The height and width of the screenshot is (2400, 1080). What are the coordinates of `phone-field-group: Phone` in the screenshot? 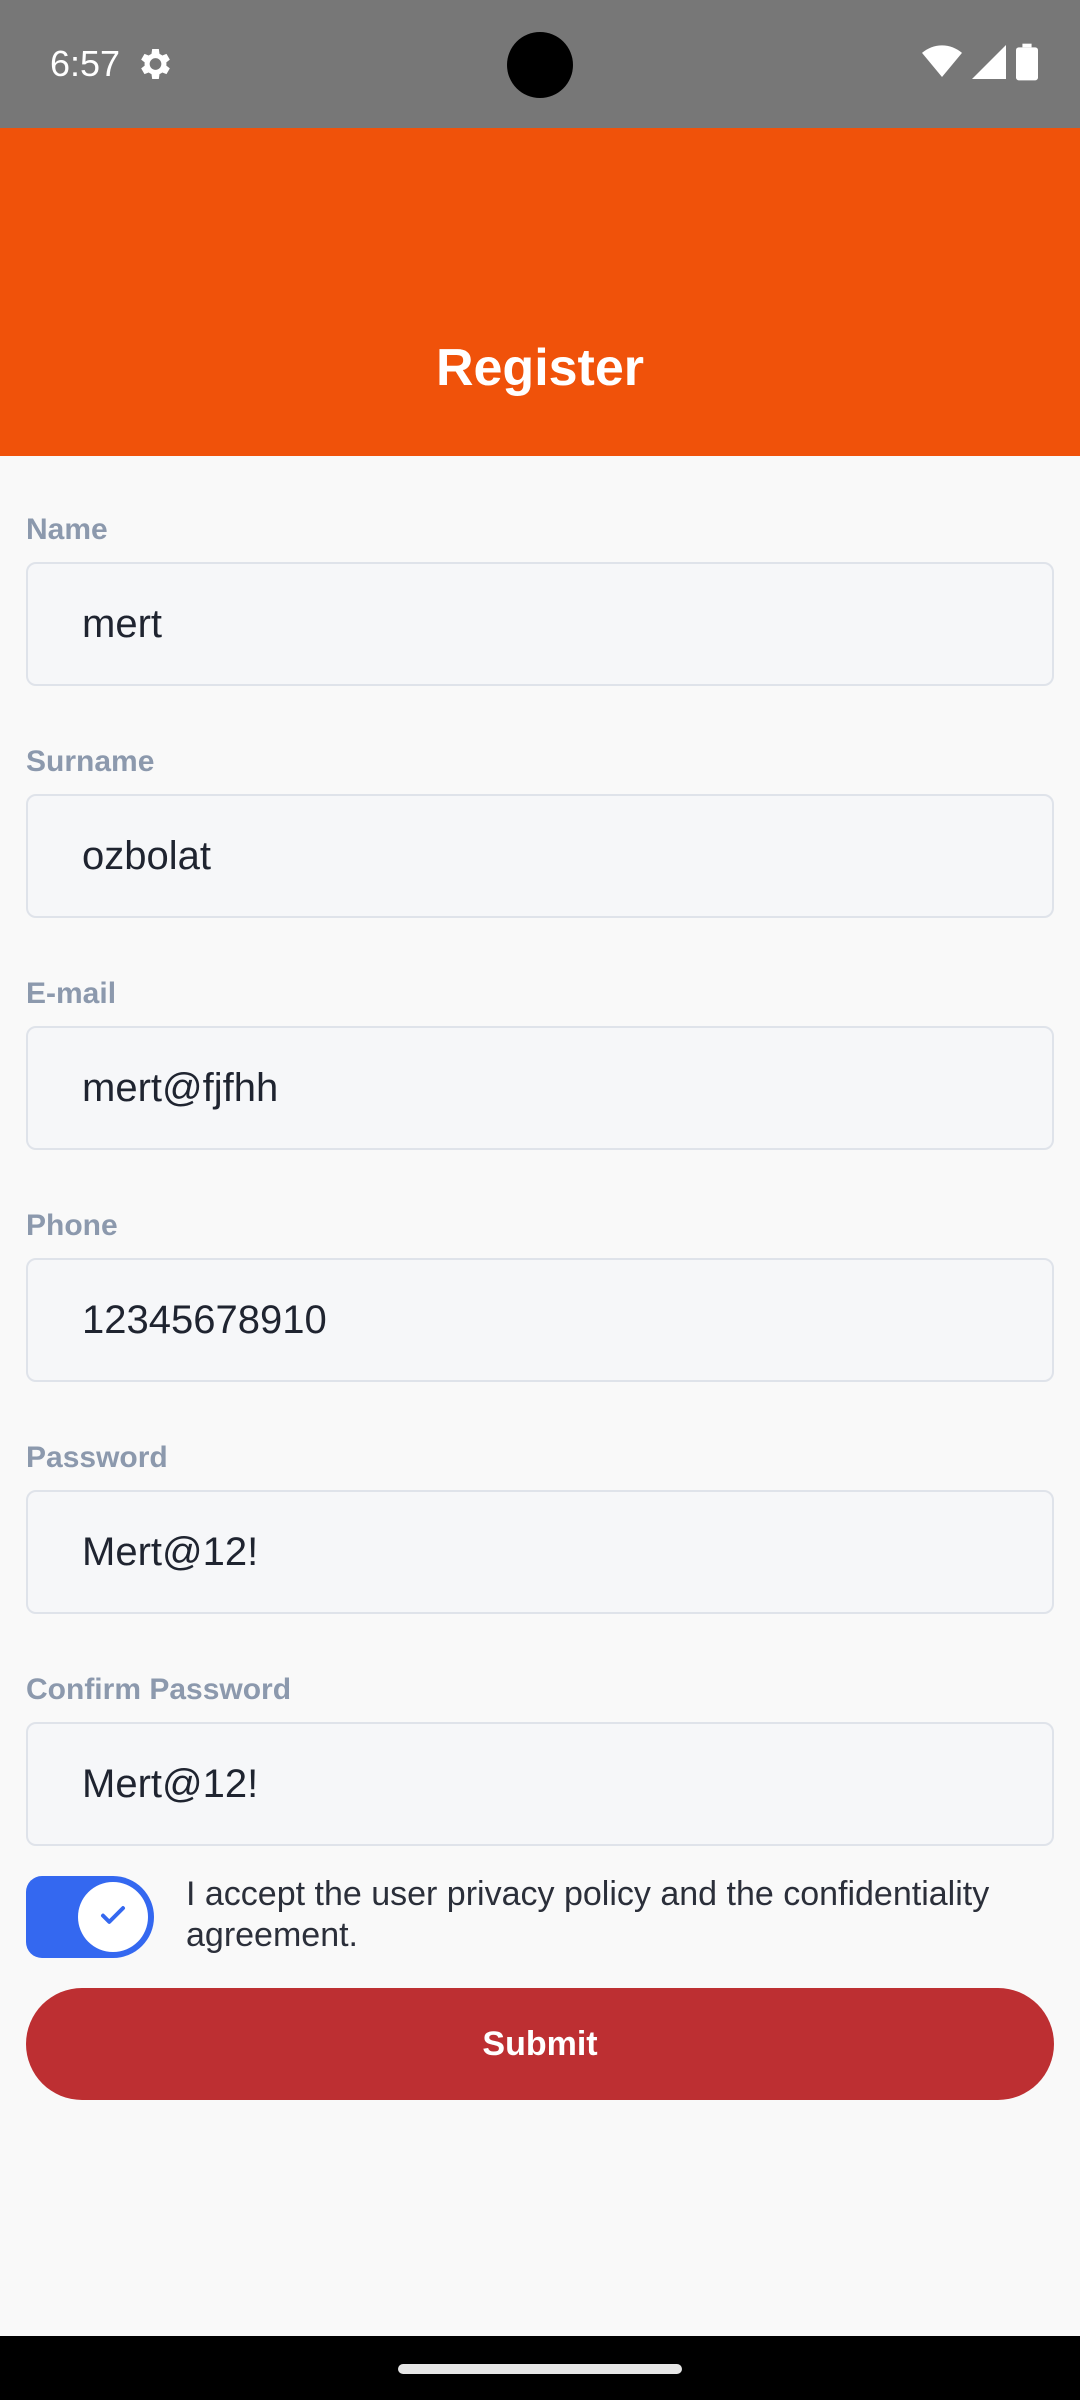 It's located at (540, 1268).